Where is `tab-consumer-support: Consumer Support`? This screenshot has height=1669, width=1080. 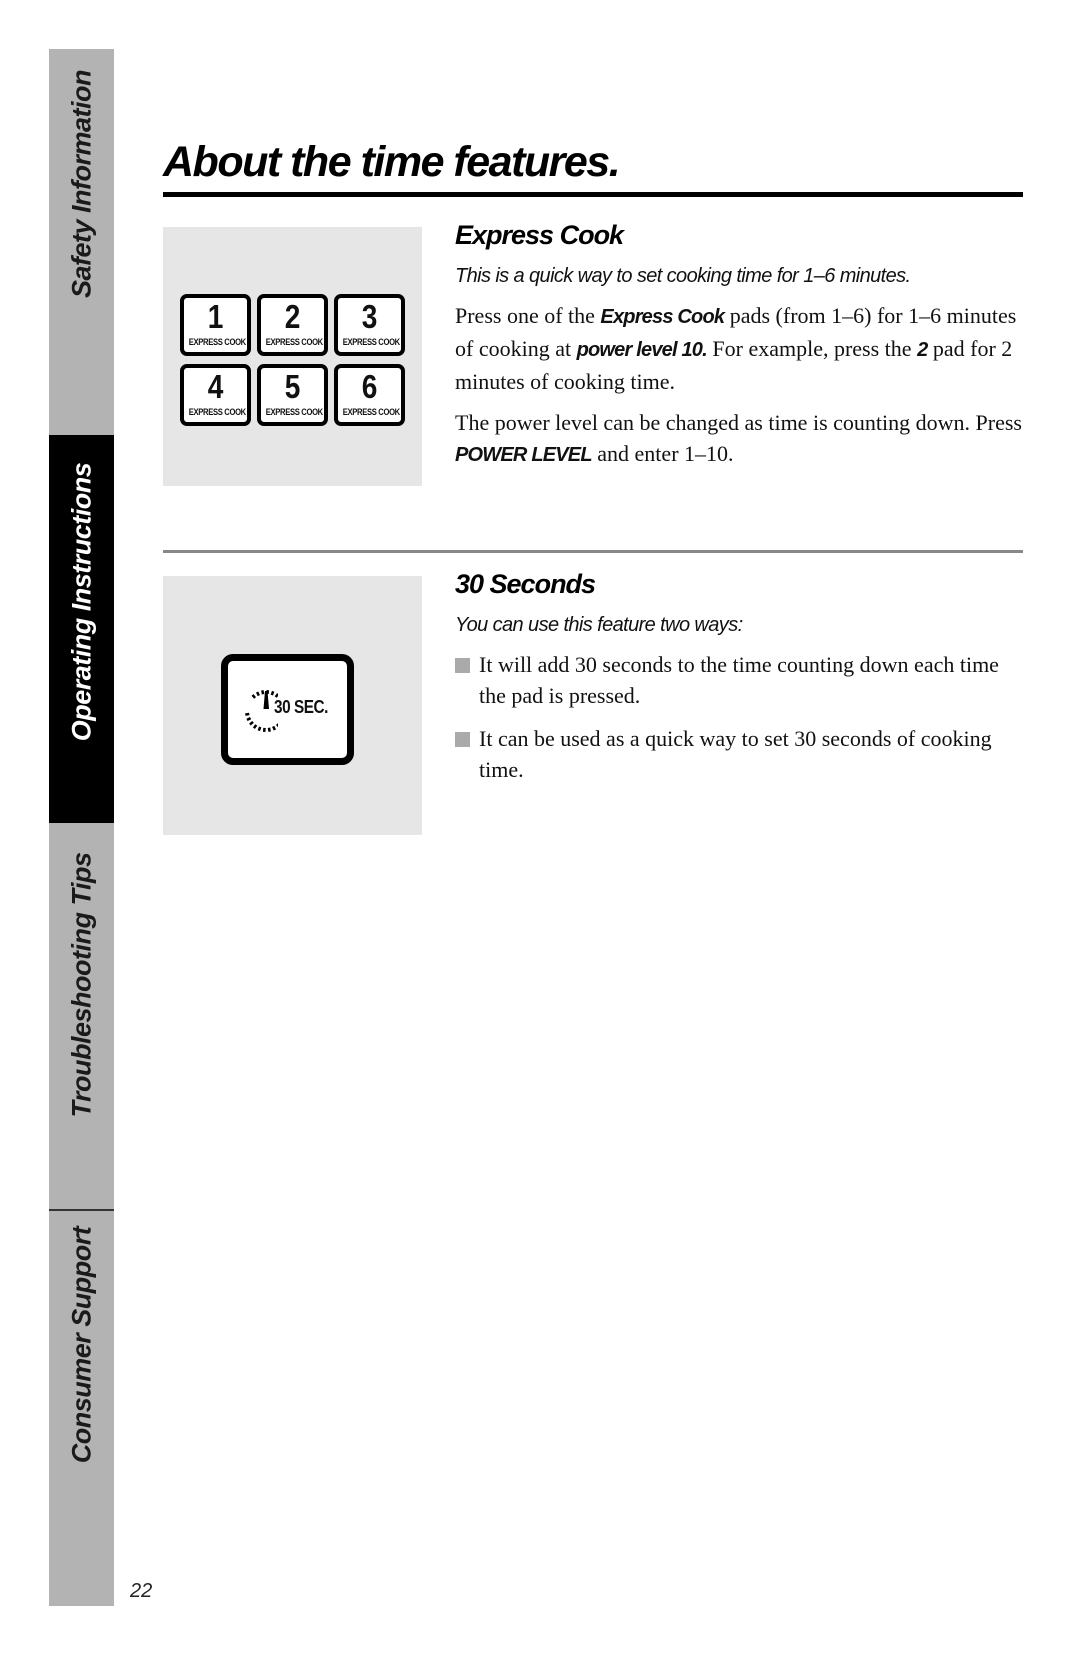 tab-consumer-support: Consumer Support is located at coordinates (81, 1408).